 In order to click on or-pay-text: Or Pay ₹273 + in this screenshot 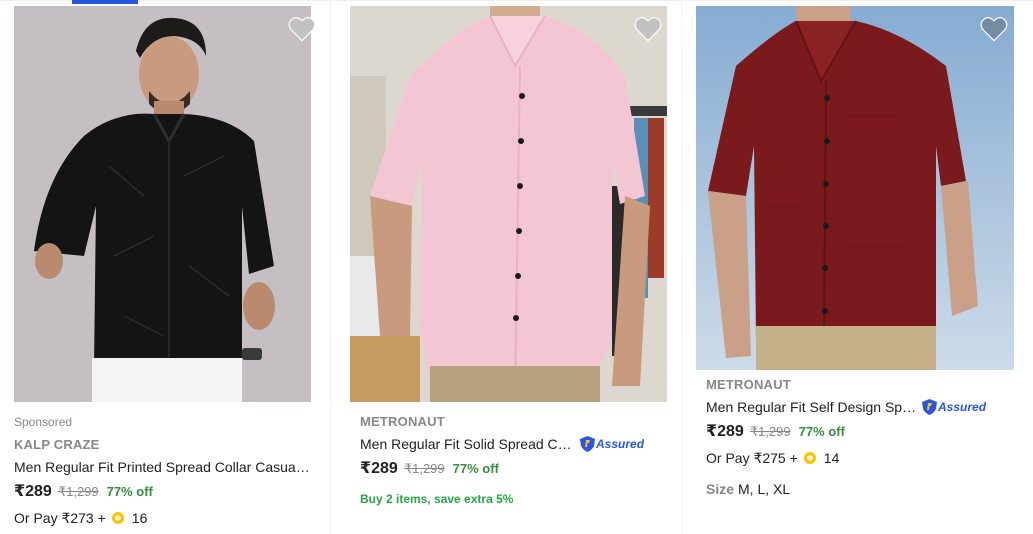, I will do `click(60, 517)`.